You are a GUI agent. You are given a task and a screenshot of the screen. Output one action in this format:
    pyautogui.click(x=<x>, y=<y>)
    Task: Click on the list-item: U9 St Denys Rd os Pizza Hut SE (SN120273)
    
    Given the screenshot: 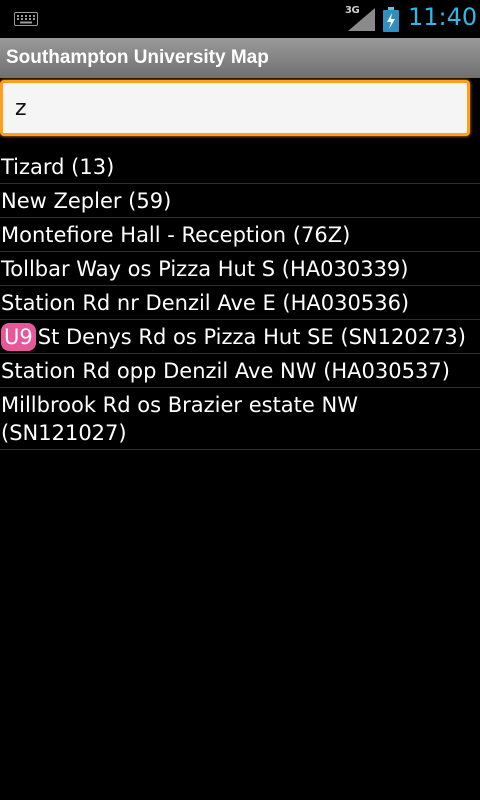 What is the action you would take?
    pyautogui.click(x=240, y=337)
    